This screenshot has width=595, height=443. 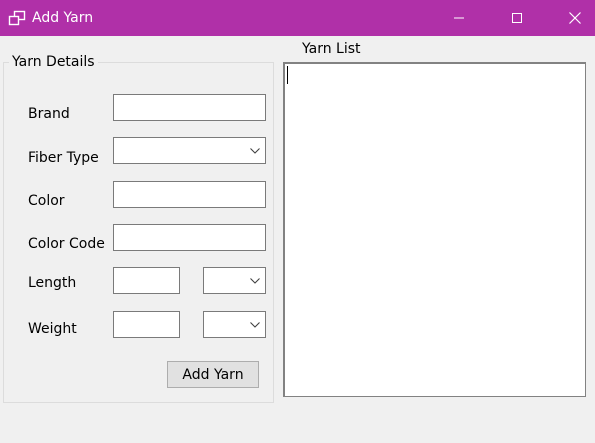 I want to click on color-code-input, so click(x=189, y=237).